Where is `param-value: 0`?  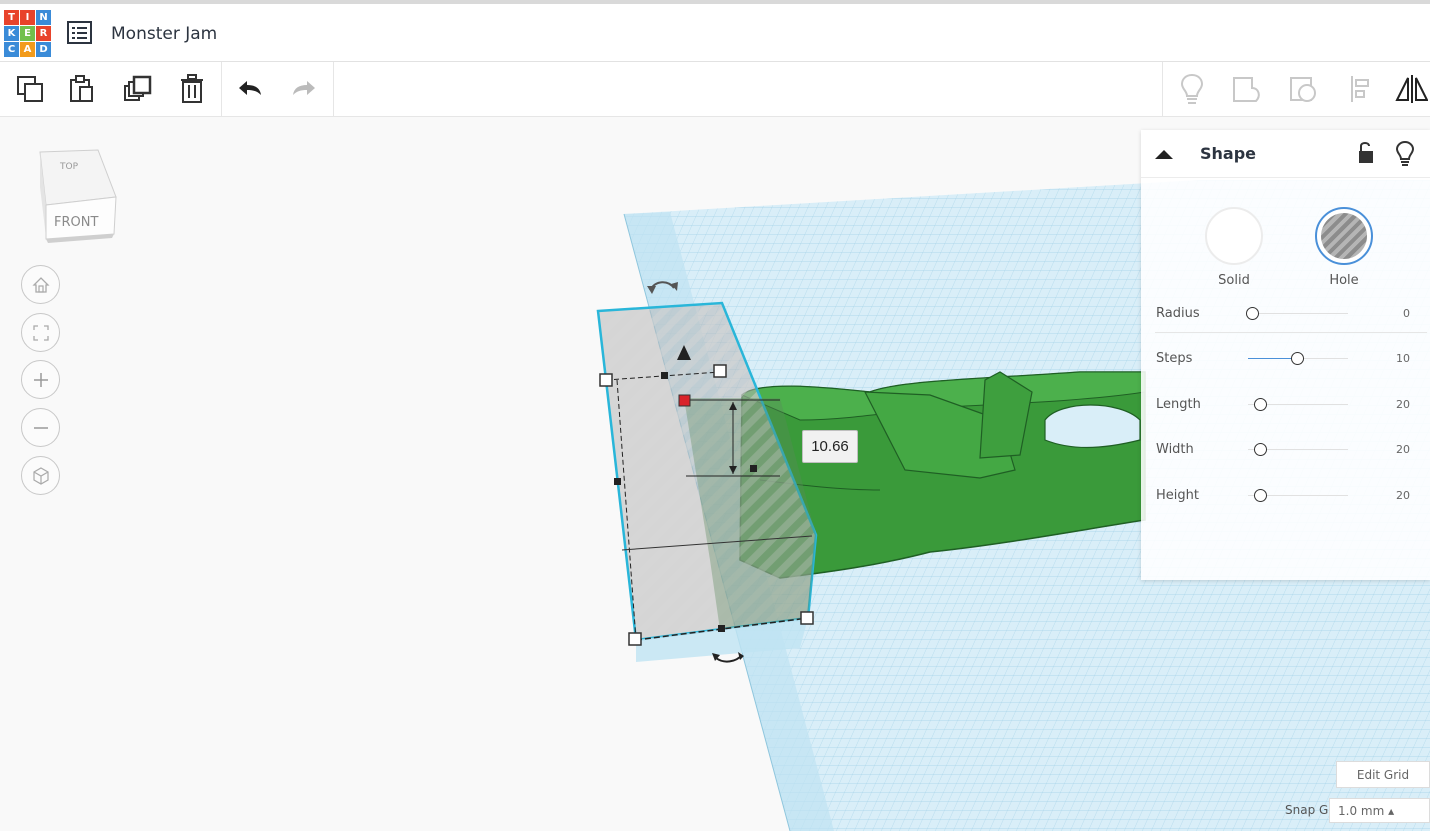 param-value: 0 is located at coordinates (1406, 313).